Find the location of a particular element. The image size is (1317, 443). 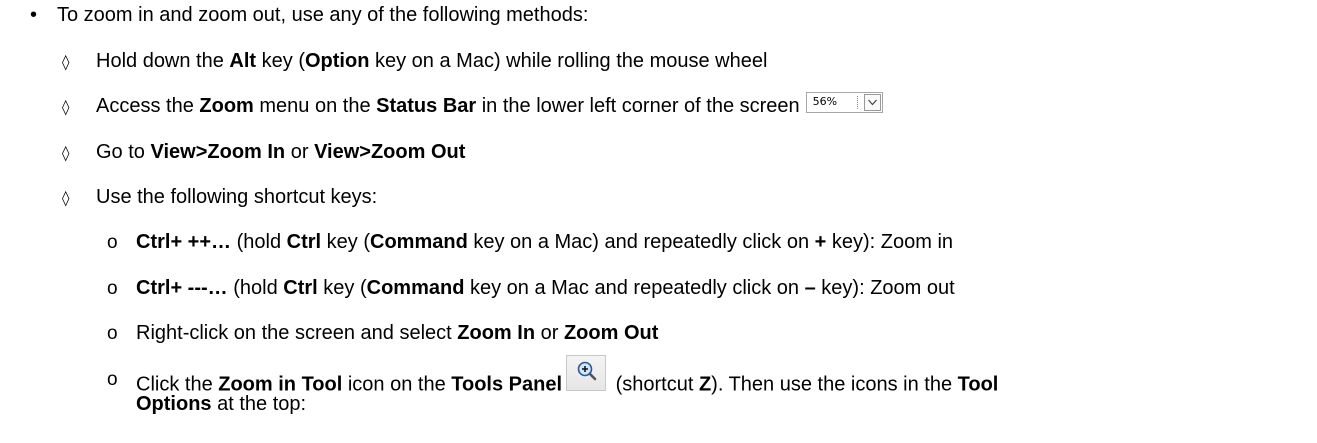

zoom-value: 56% is located at coordinates (825, 102).